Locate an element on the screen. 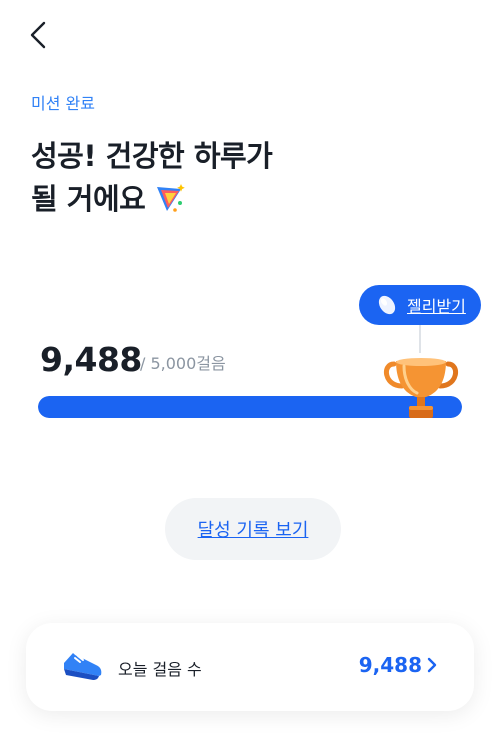 This screenshot has width=500, height=749. today-steps-card: 오늘 걸음 수 9,488 is located at coordinates (250, 667).